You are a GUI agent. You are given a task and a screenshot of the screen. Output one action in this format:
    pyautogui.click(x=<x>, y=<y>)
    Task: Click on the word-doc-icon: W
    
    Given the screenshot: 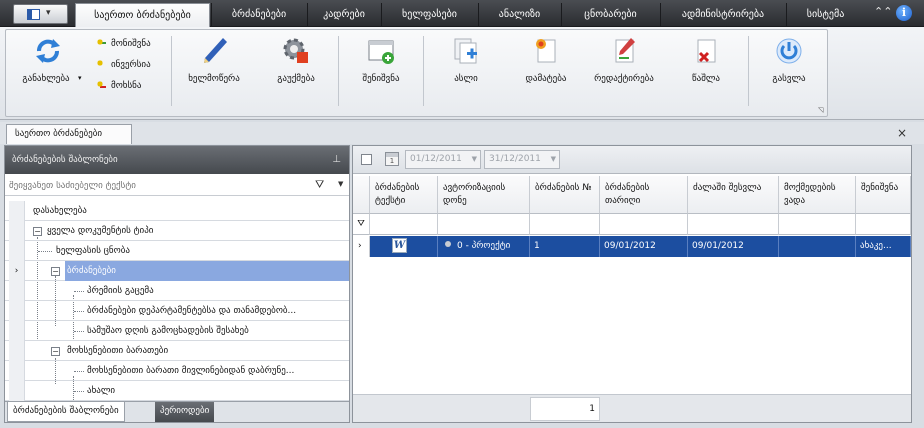 What is the action you would take?
    pyautogui.click(x=399, y=245)
    